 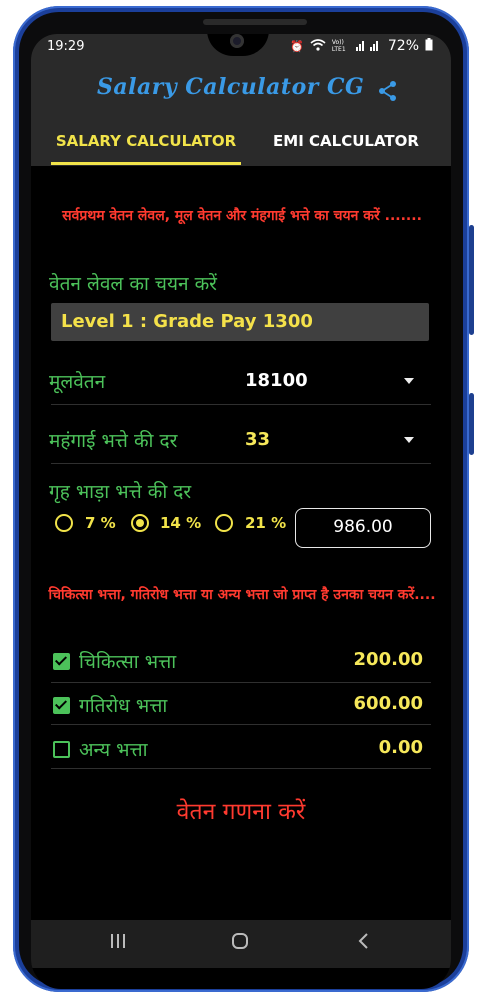 What do you see at coordinates (61, 749) in the screenshot?
I see `other-allowance-checkbox` at bounding box center [61, 749].